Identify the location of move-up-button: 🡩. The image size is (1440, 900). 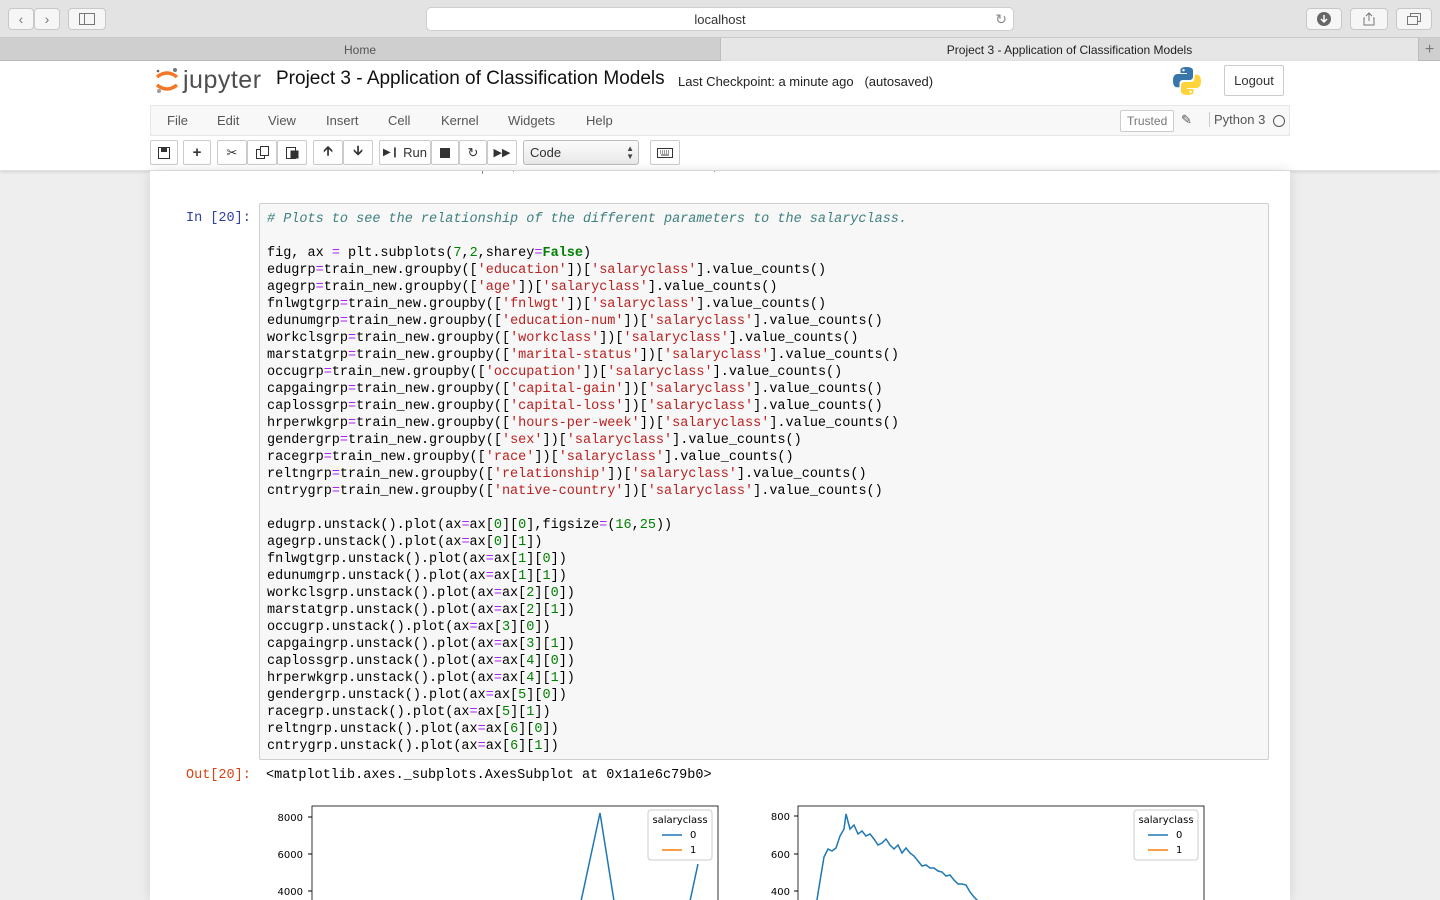
(328, 152).